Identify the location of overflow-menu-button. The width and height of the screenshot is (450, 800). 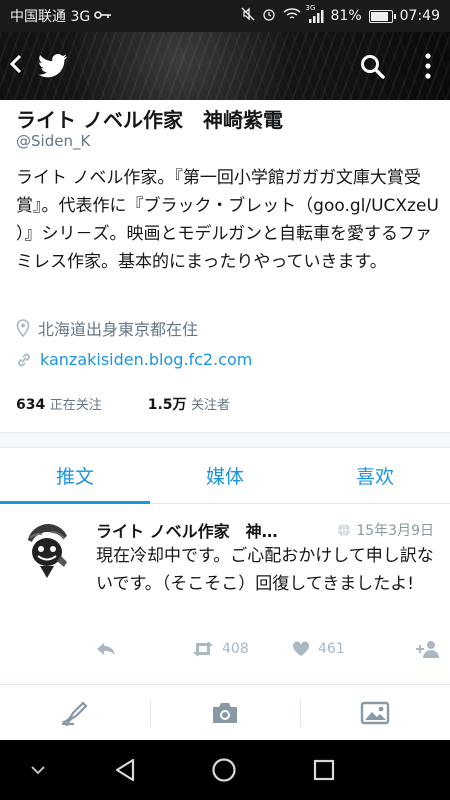
(428, 66).